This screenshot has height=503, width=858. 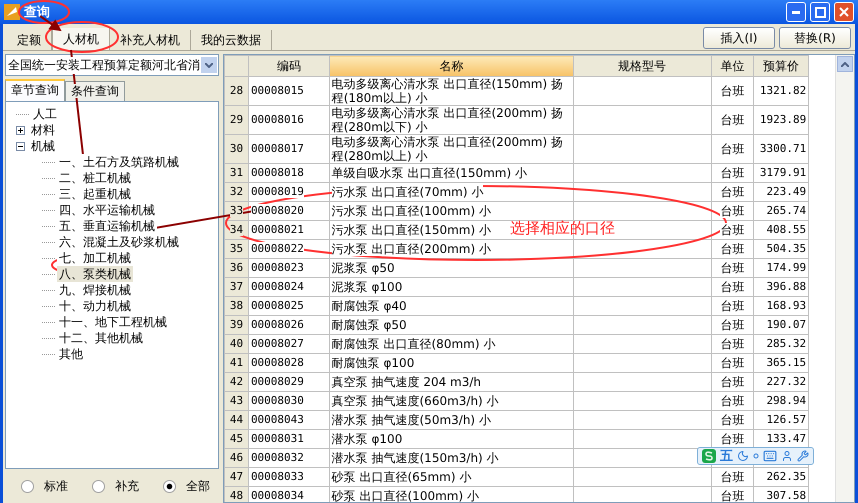 What do you see at coordinates (43, 146) in the screenshot?
I see `tree-item: 机械` at bounding box center [43, 146].